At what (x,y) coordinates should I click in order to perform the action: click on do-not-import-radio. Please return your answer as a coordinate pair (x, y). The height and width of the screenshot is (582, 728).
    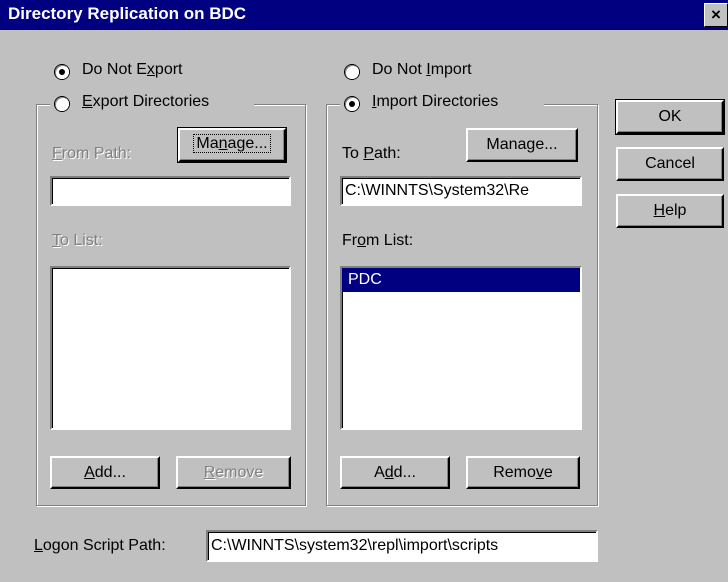
    Looking at the image, I should click on (352, 72).